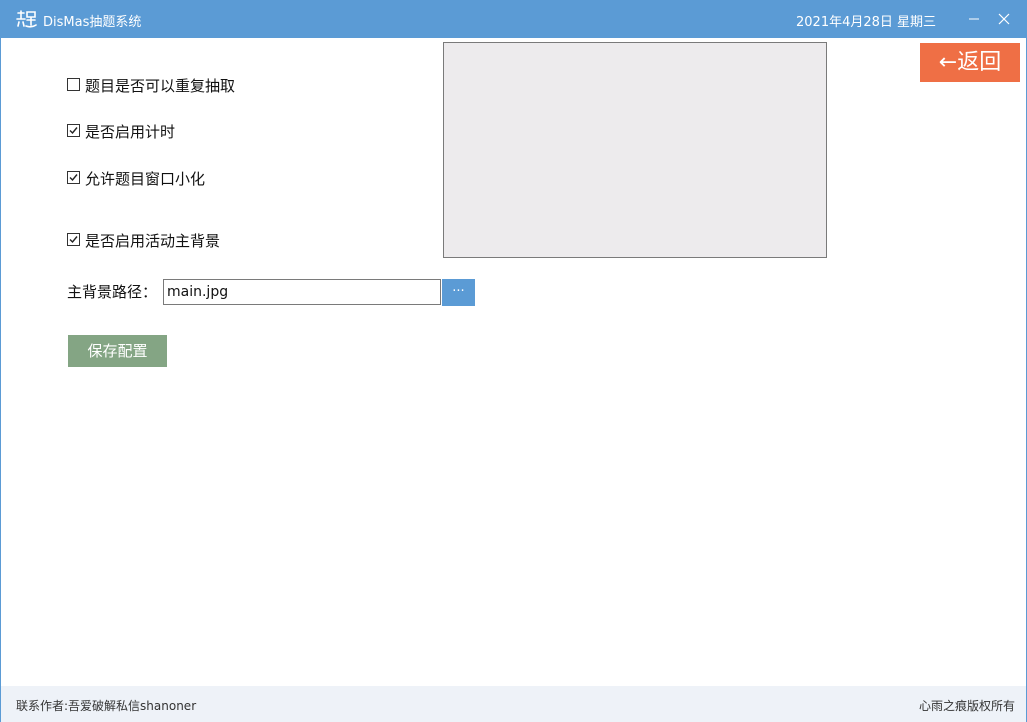 The image size is (1027, 722). Describe the element at coordinates (458, 292) in the screenshot. I see `browse-button: ···` at that location.